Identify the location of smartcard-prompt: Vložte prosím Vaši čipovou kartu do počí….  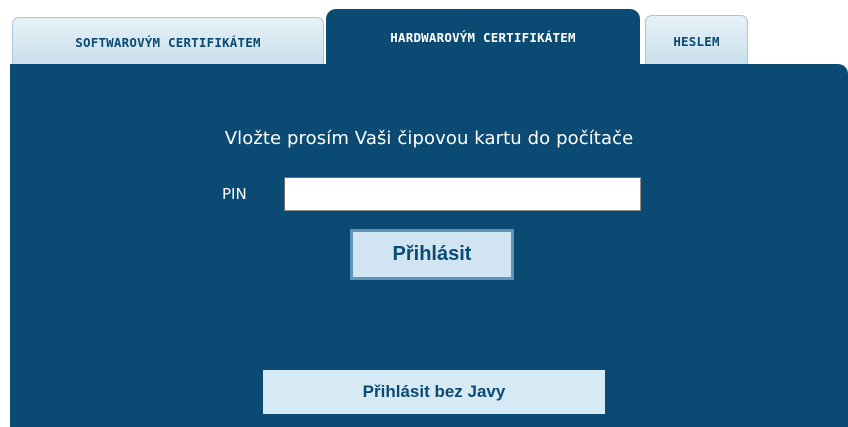
(429, 138).